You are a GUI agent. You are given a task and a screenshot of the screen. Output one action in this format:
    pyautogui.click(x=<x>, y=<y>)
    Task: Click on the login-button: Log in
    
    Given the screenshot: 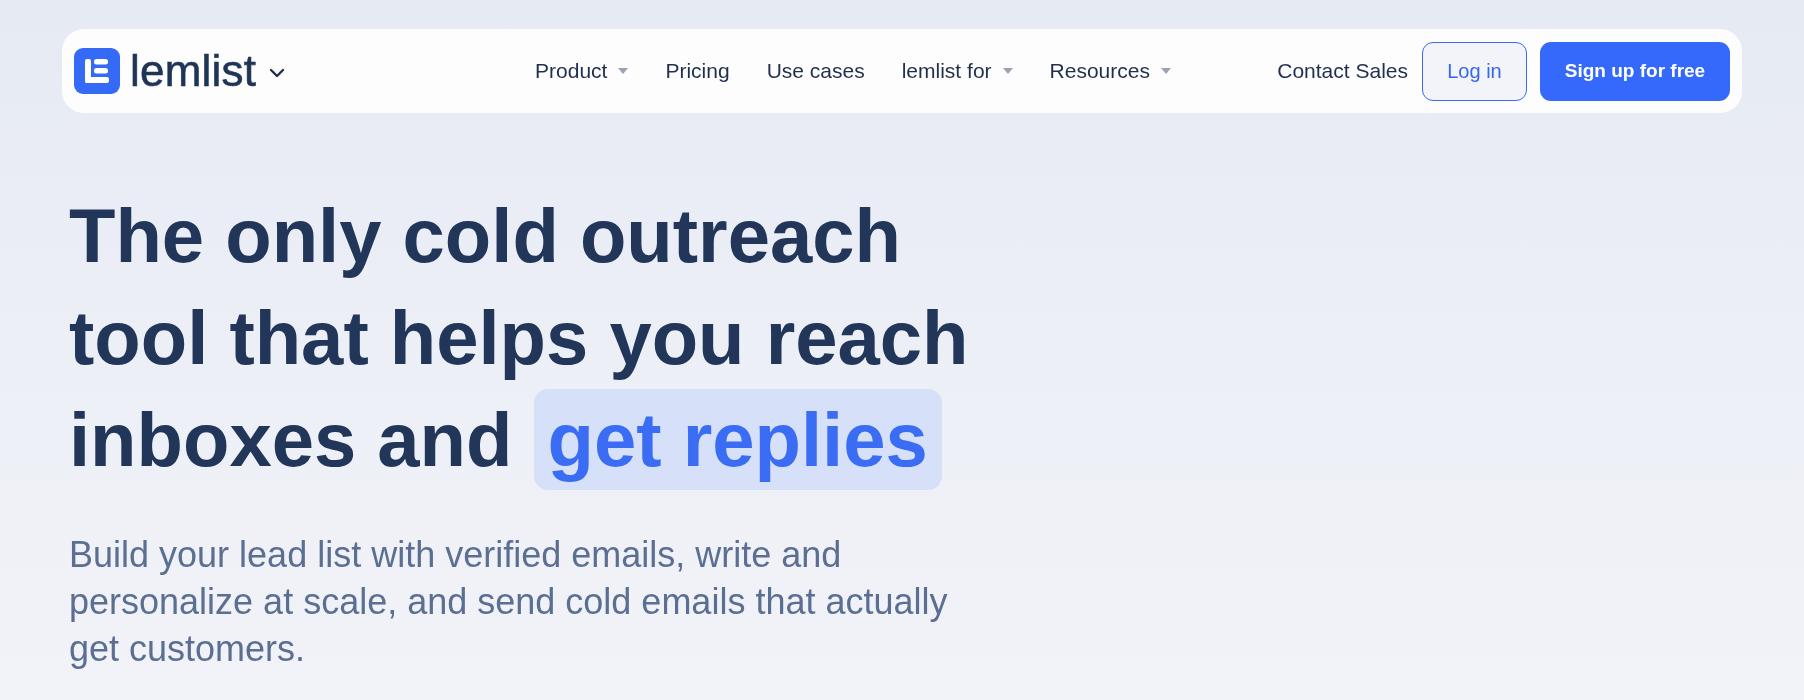 What is the action you would take?
    pyautogui.click(x=1474, y=71)
    